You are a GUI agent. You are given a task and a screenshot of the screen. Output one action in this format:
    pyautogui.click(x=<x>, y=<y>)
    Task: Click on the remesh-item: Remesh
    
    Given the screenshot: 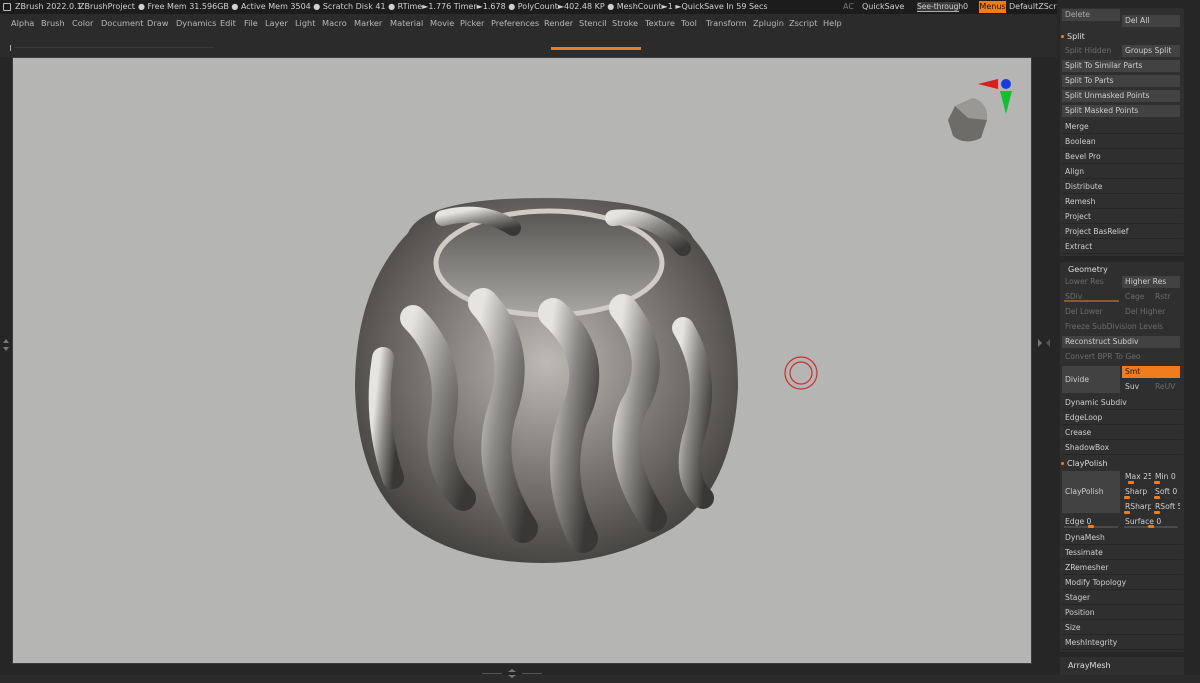 What is the action you would take?
    pyautogui.click(x=1122, y=202)
    